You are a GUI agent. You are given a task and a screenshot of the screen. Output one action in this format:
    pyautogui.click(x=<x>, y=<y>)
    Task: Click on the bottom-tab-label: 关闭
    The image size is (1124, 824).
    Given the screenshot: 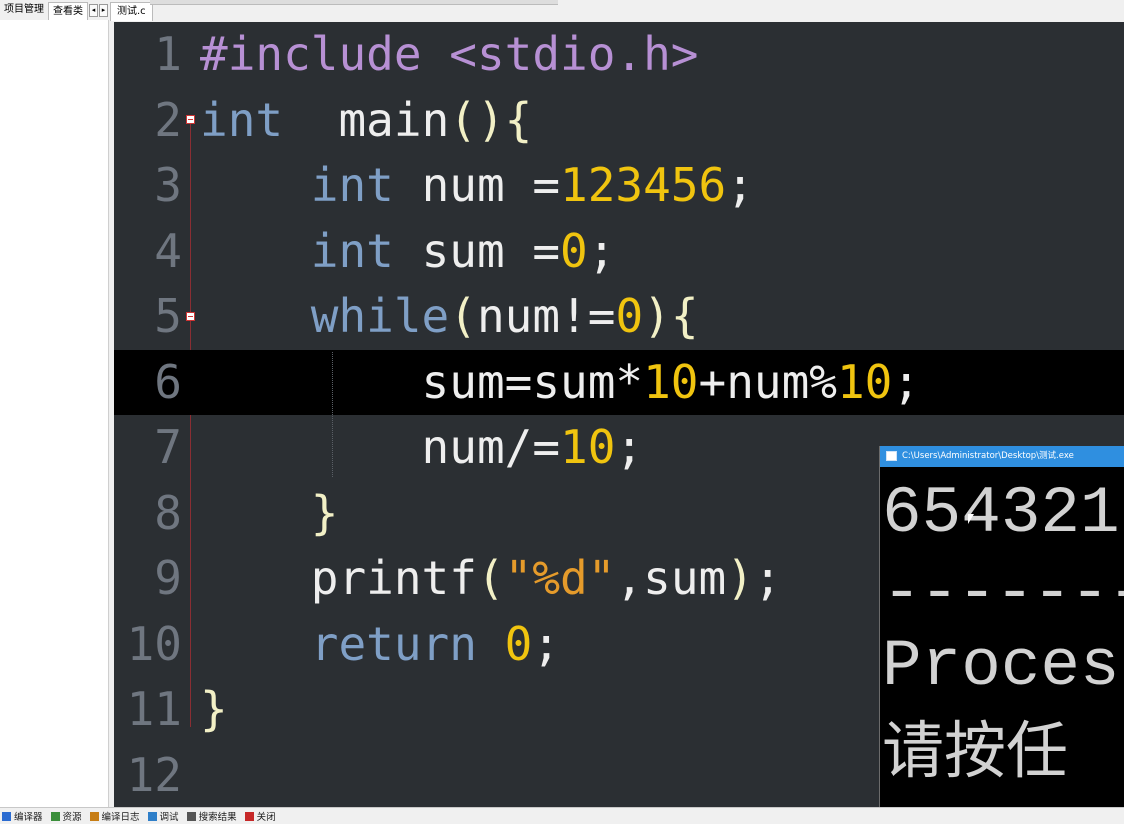 What is the action you would take?
    pyautogui.click(x=266, y=817)
    